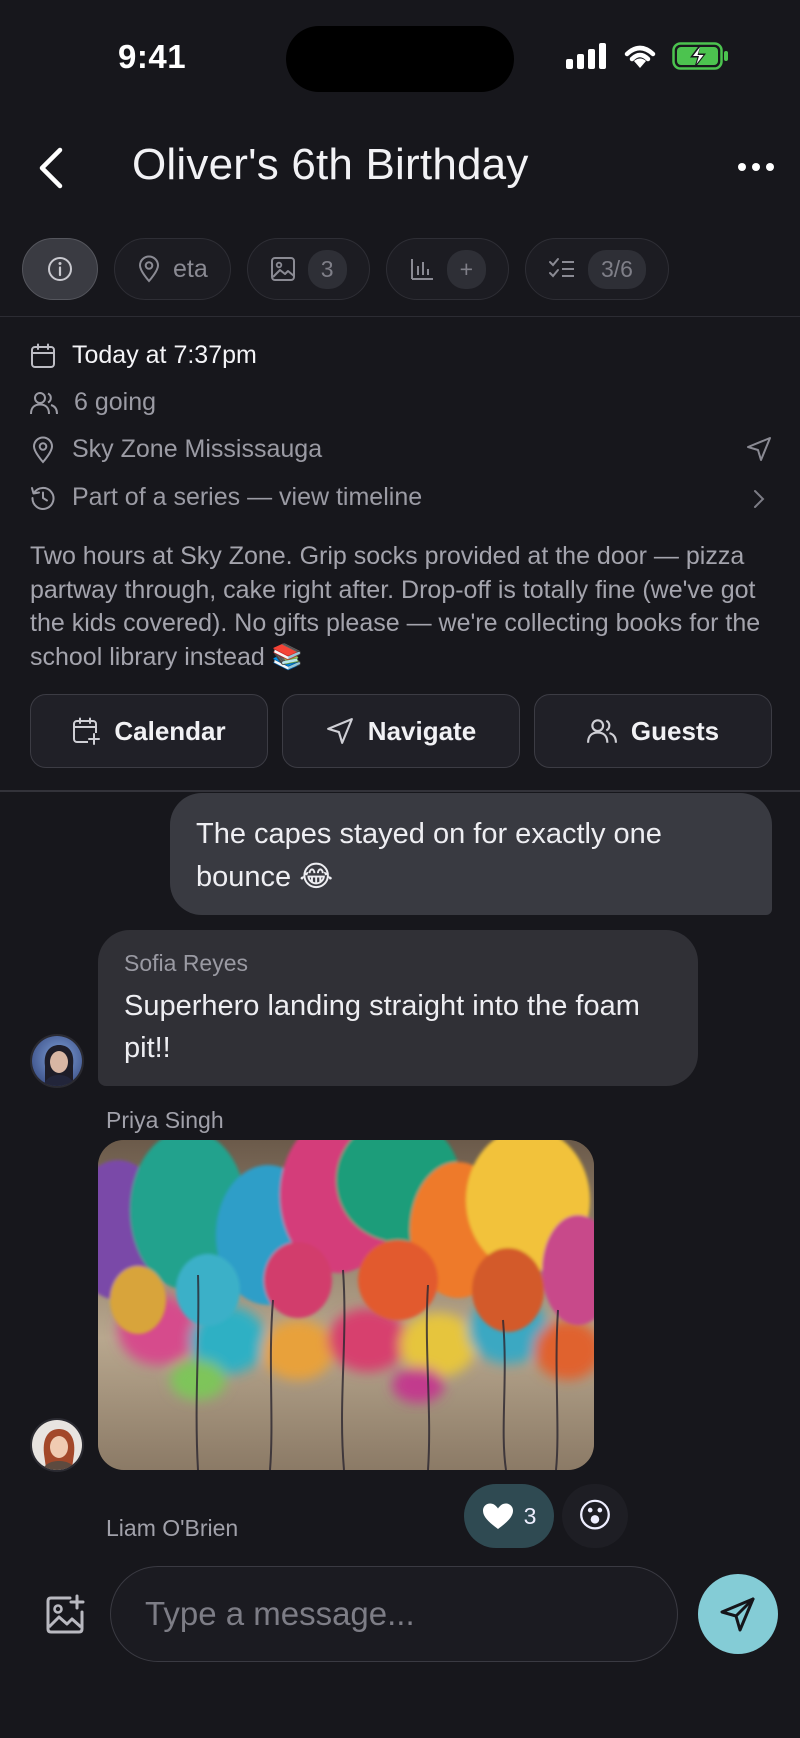  I want to click on avatar-sofia-image, so click(57, 1061).